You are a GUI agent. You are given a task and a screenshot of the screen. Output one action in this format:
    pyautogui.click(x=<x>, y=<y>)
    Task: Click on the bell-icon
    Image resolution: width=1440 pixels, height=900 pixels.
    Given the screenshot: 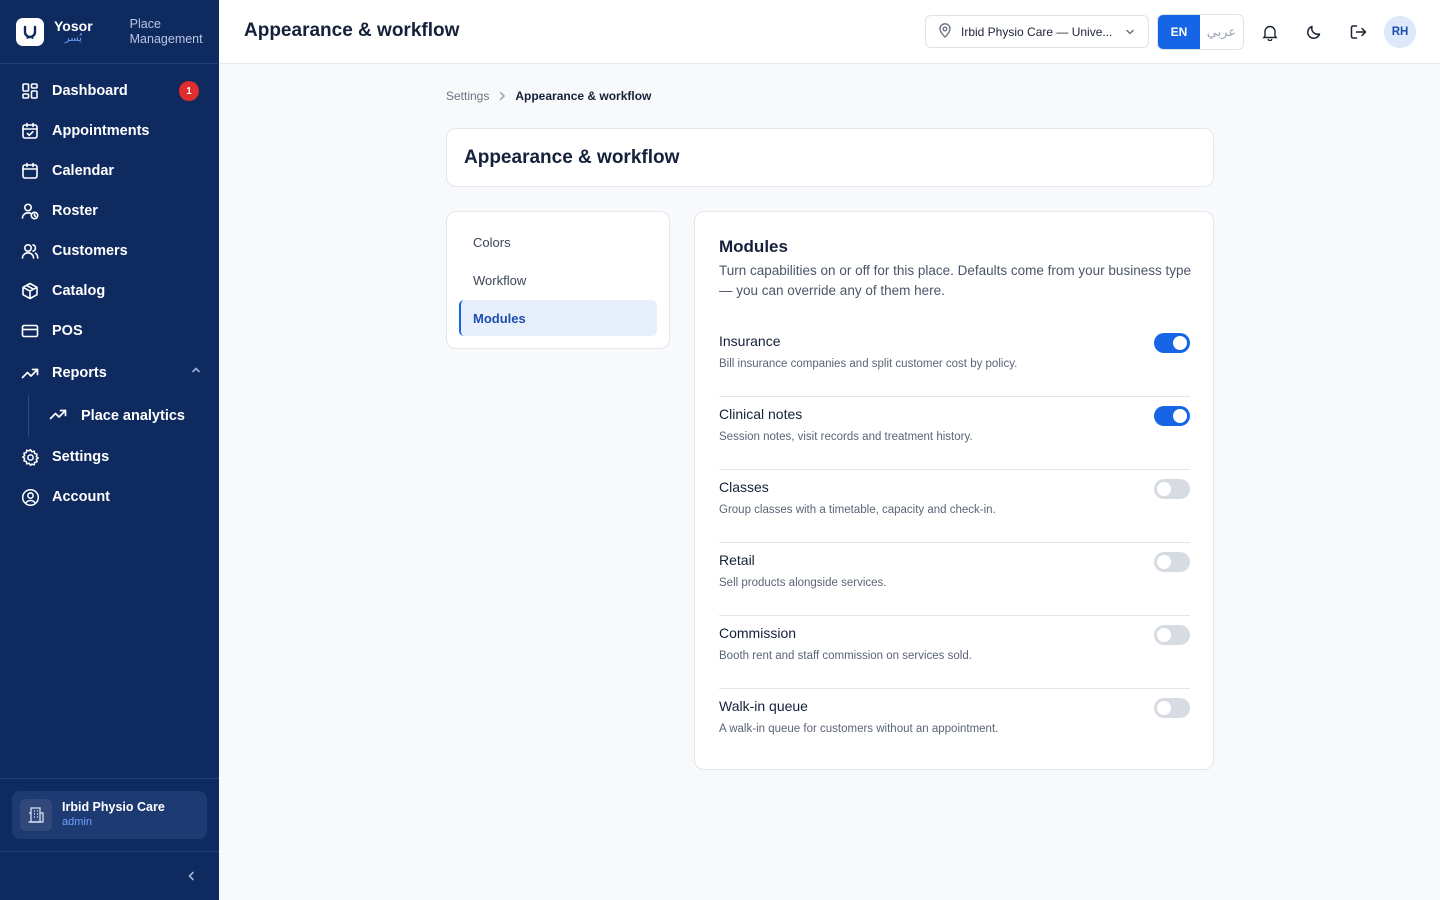 What is the action you would take?
    pyautogui.click(x=1270, y=32)
    